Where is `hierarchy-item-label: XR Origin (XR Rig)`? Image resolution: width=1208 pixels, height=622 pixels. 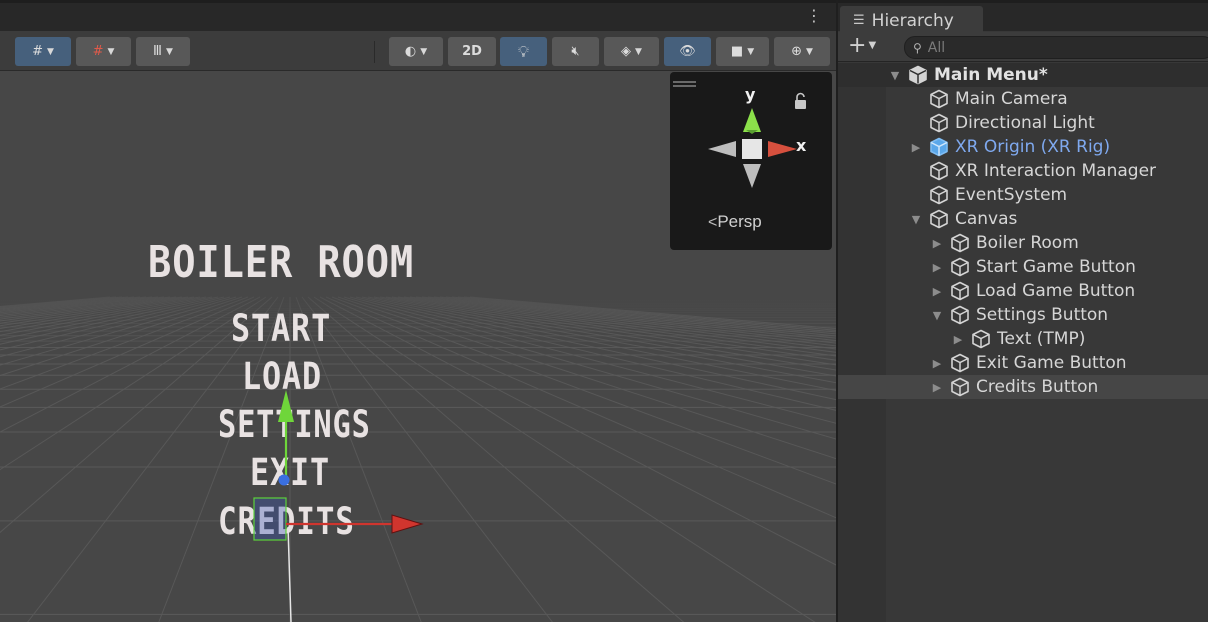
hierarchy-item-label: XR Origin (XR Rig) is located at coordinates (1033, 147).